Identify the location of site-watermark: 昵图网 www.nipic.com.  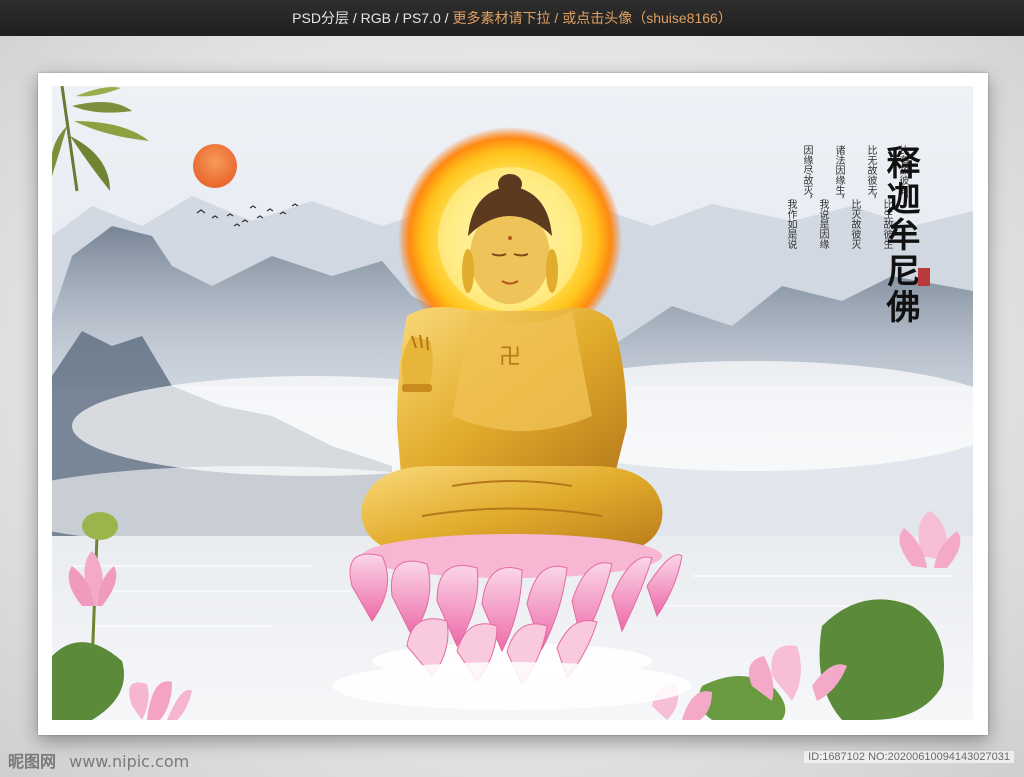
(98, 760).